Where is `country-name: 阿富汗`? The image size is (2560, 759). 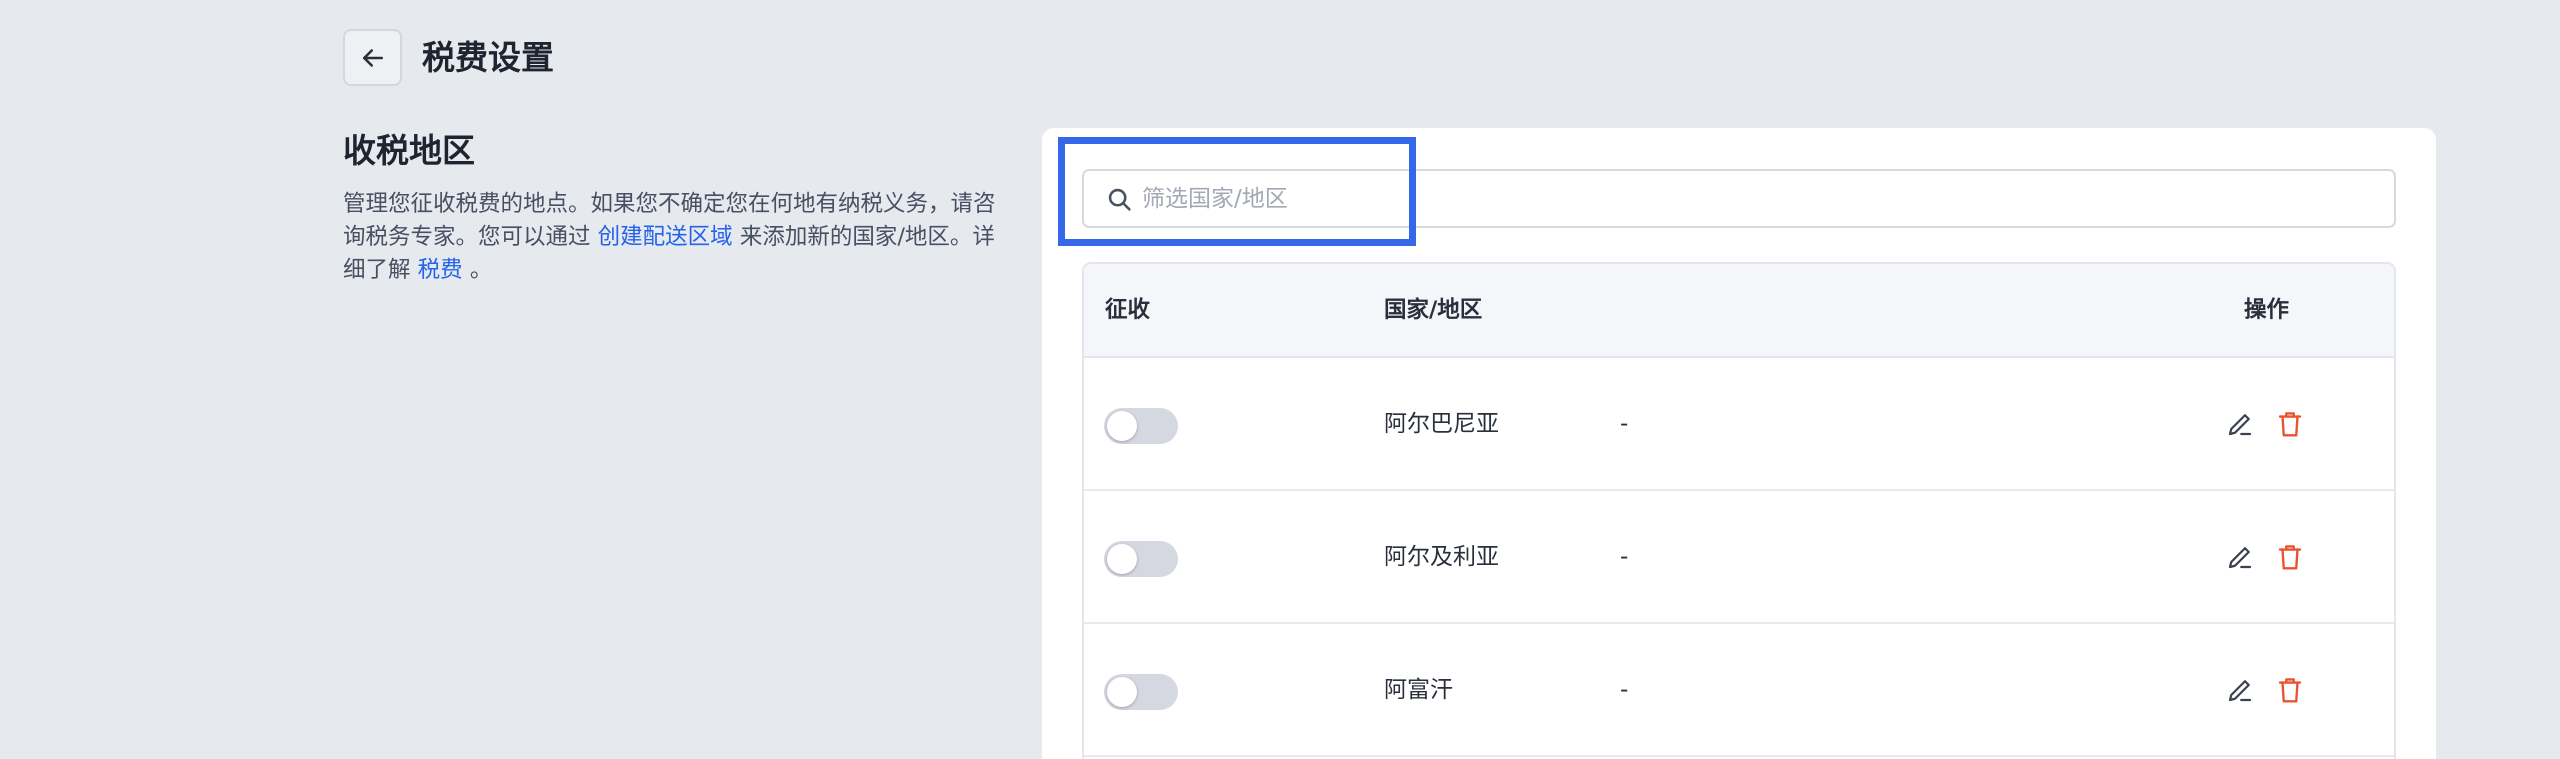
country-name: 阿富汗 is located at coordinates (1418, 690).